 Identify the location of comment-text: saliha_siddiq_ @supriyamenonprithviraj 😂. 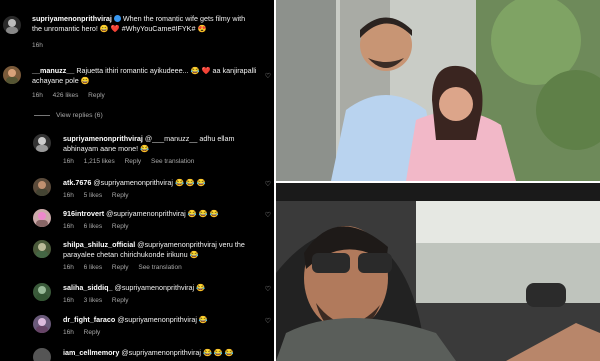
(134, 287).